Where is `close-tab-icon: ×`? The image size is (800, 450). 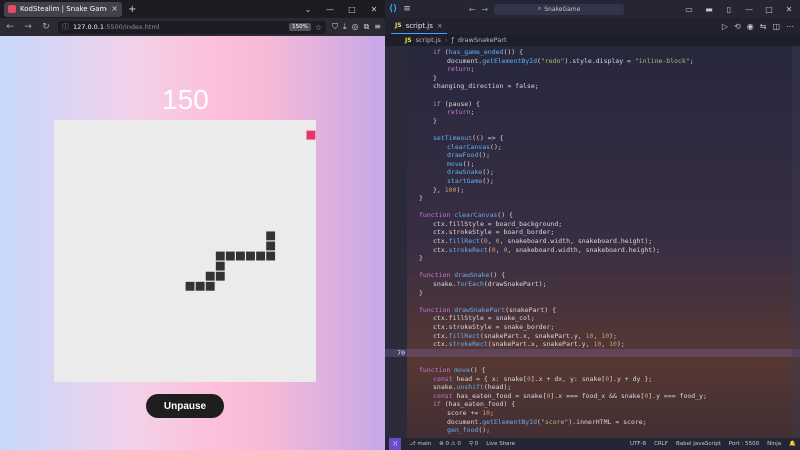 close-tab-icon: × is located at coordinates (114, 9).